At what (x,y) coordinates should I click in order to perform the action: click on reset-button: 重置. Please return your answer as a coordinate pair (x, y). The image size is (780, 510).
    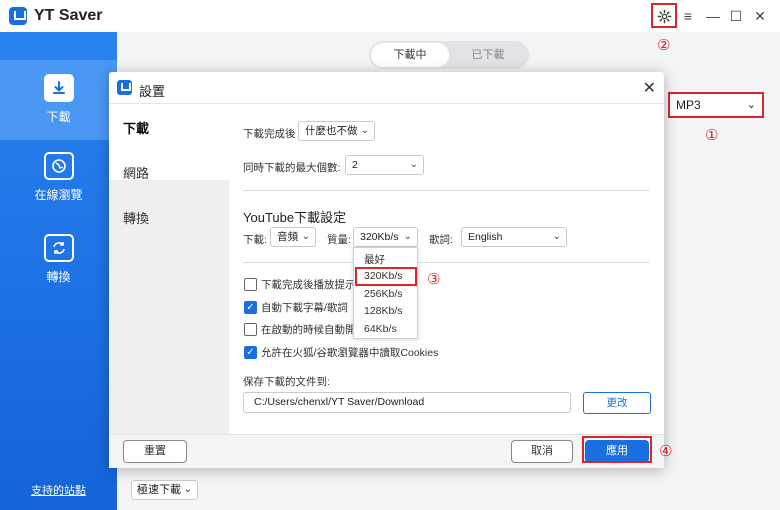
    Looking at the image, I should click on (155, 451).